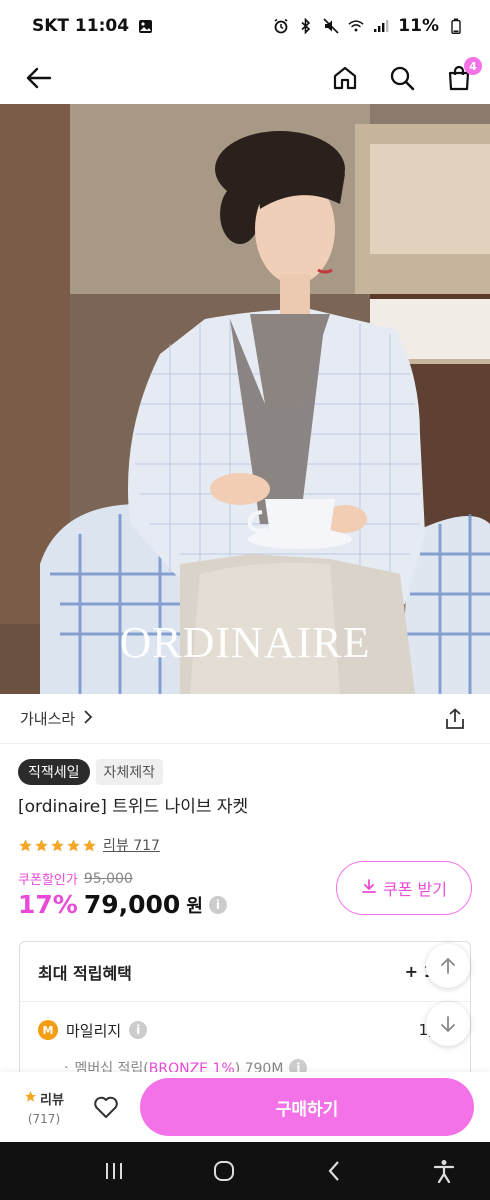 This screenshot has height=1200, width=490. Describe the element at coordinates (48, 880) in the screenshot. I see `coupon-price-label: 쿠폰할인가` at that location.